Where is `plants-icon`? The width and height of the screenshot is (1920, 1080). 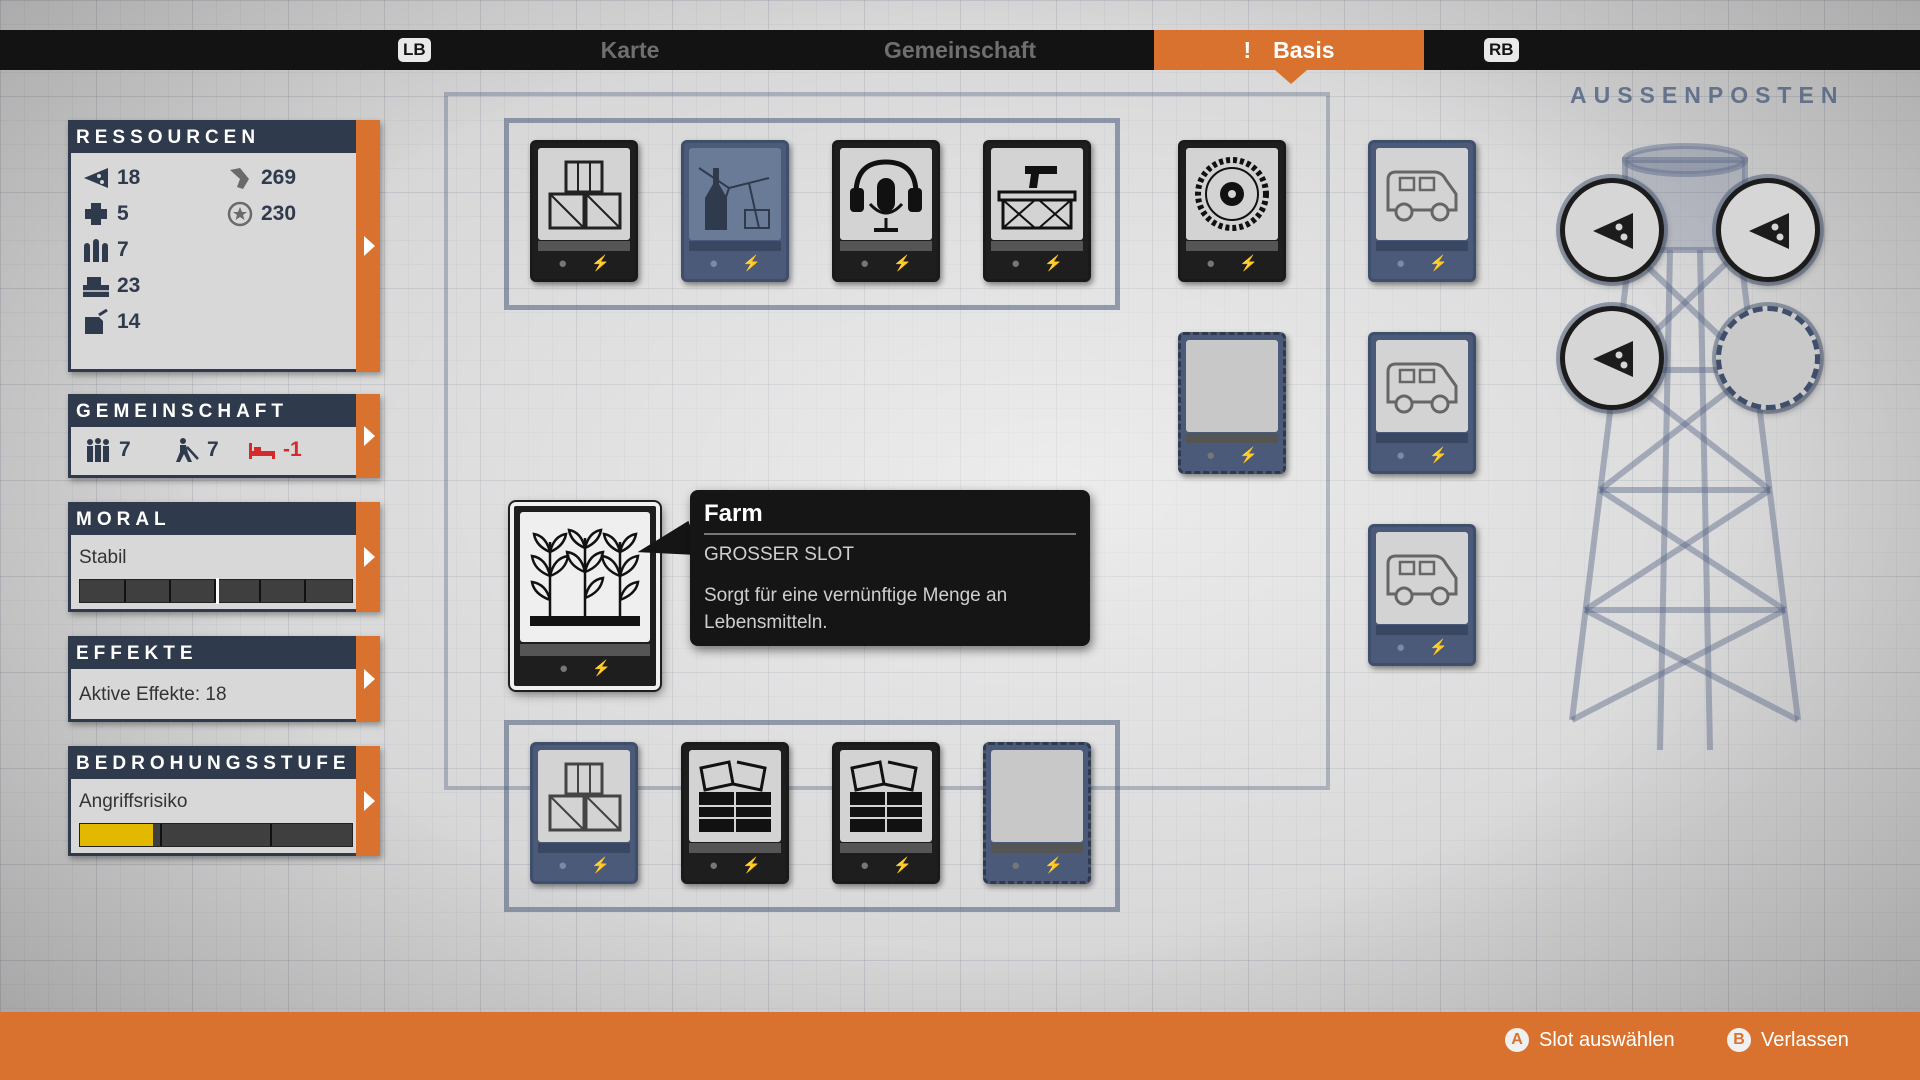
plants-icon is located at coordinates (585, 577).